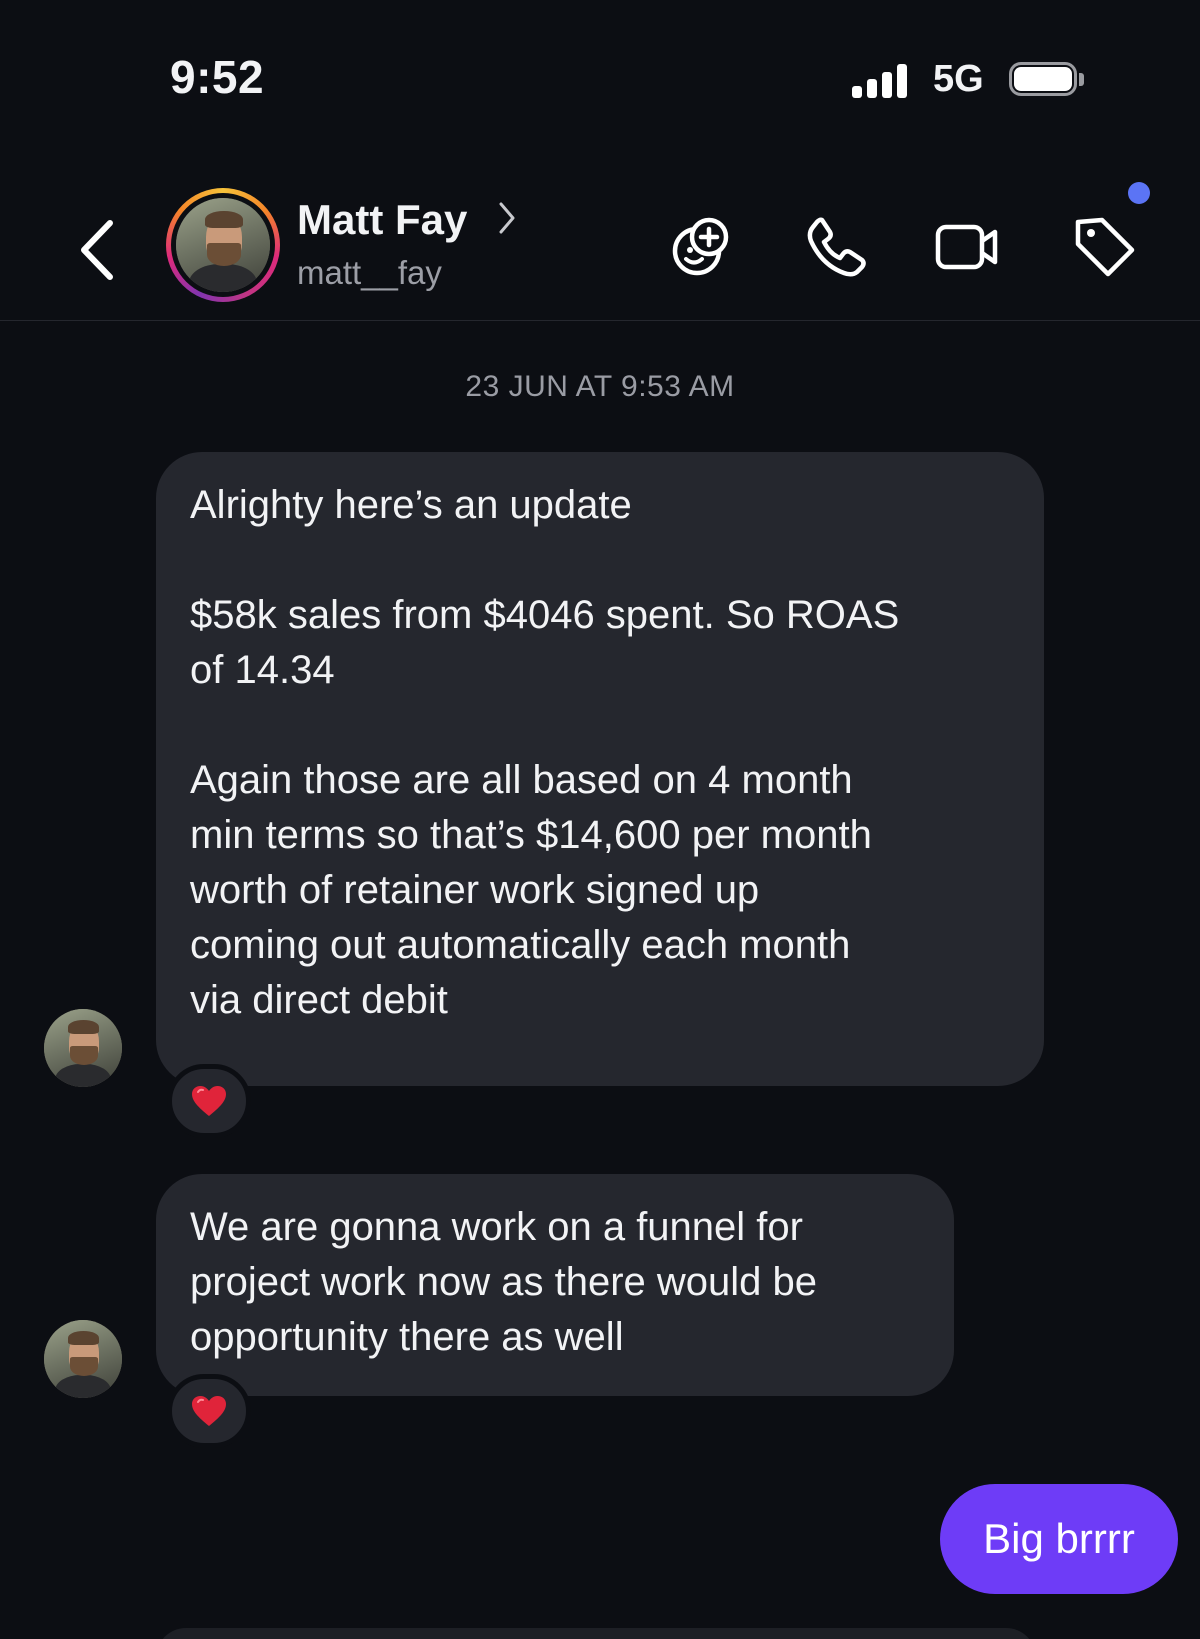 The width and height of the screenshot is (1200, 1639). I want to click on notification-dot, so click(1139, 193).